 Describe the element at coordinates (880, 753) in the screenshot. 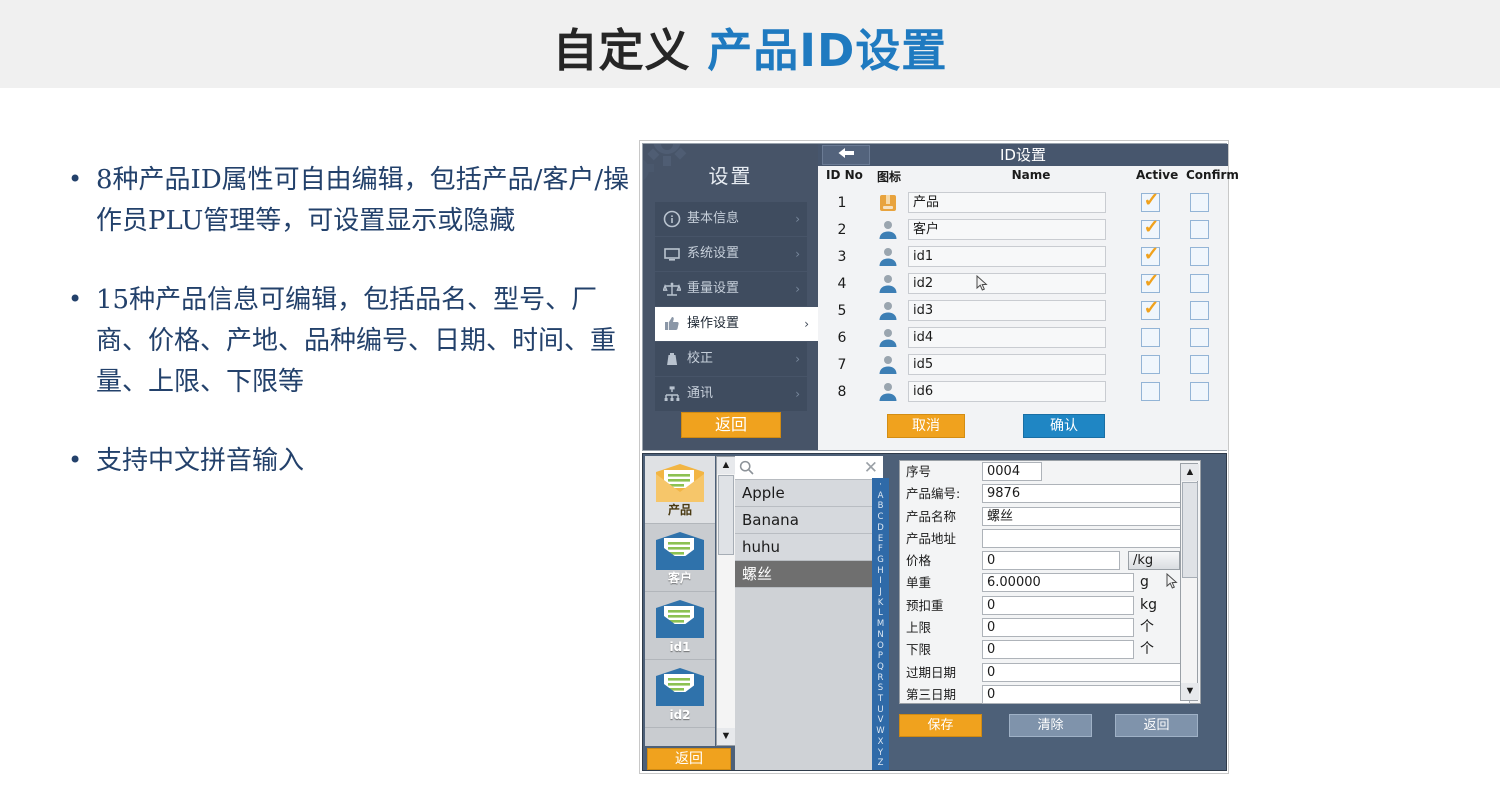

I see `alpha-index-item: Y` at that location.